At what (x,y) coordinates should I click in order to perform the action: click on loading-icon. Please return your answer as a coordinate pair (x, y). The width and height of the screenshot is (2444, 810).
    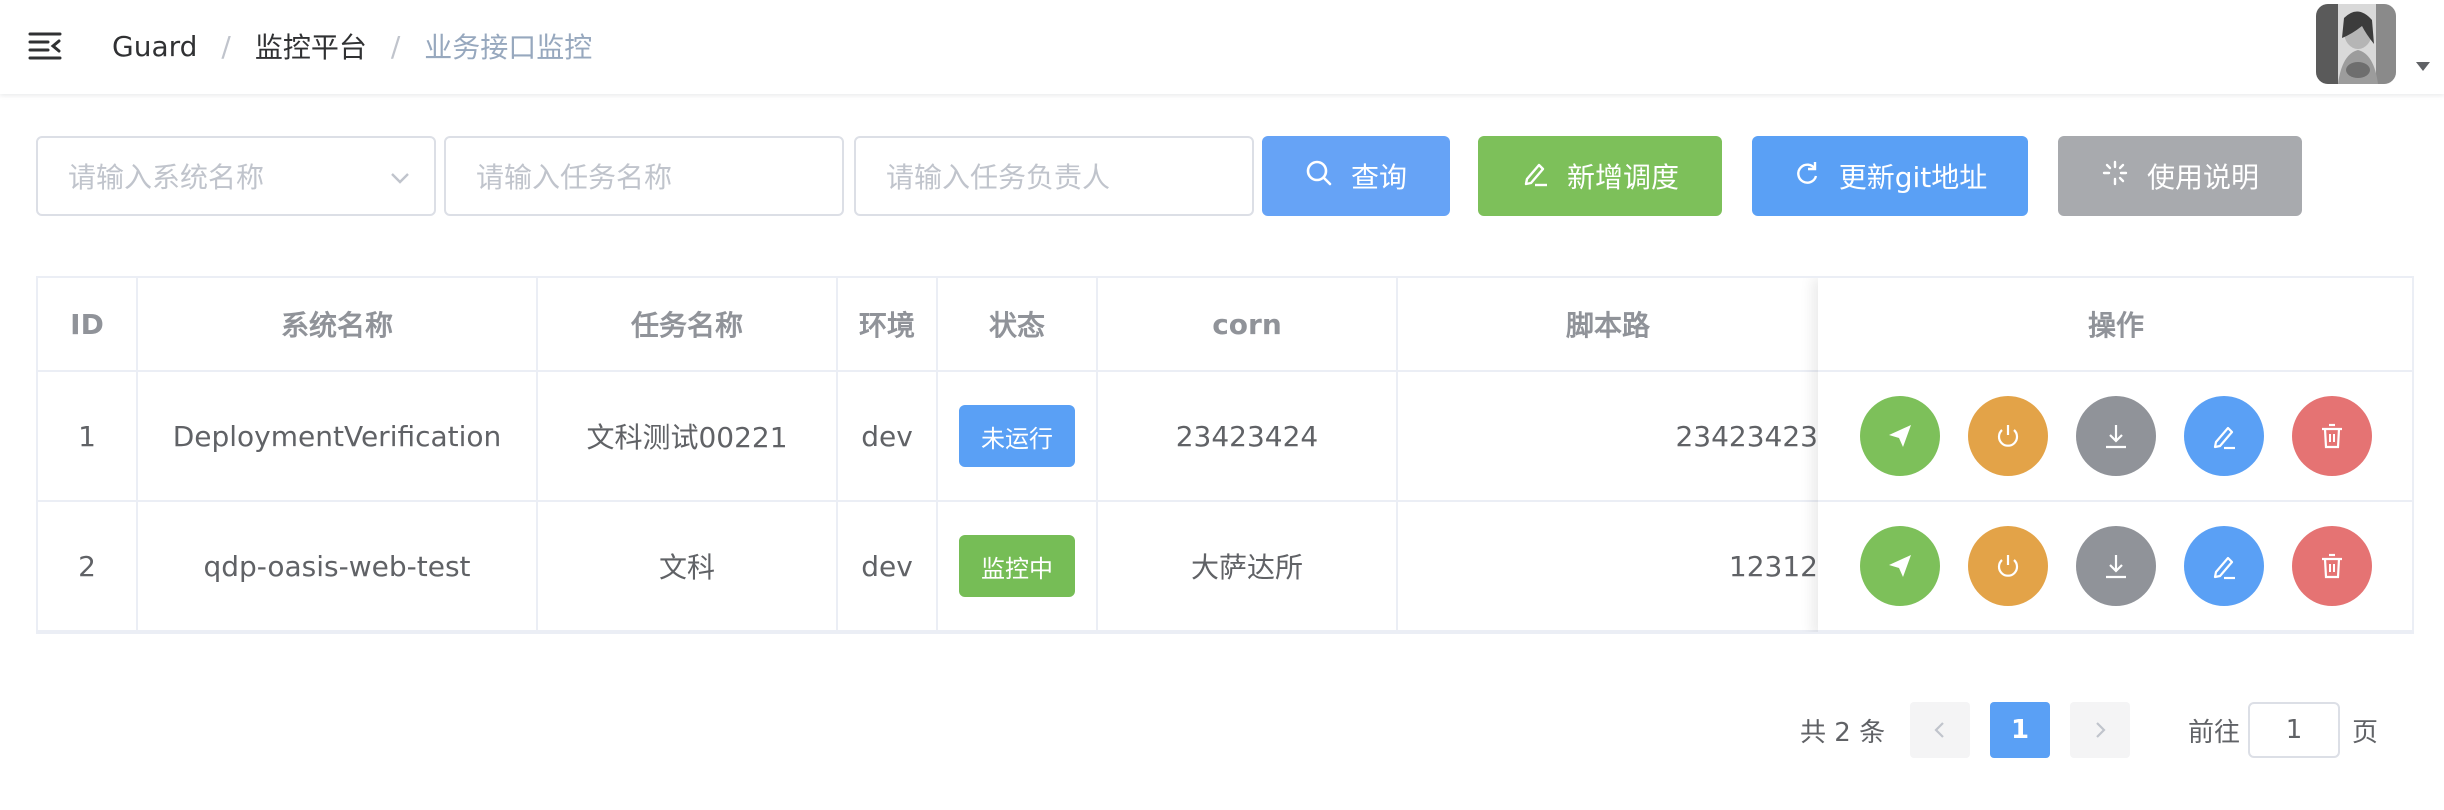
    Looking at the image, I should click on (2115, 176).